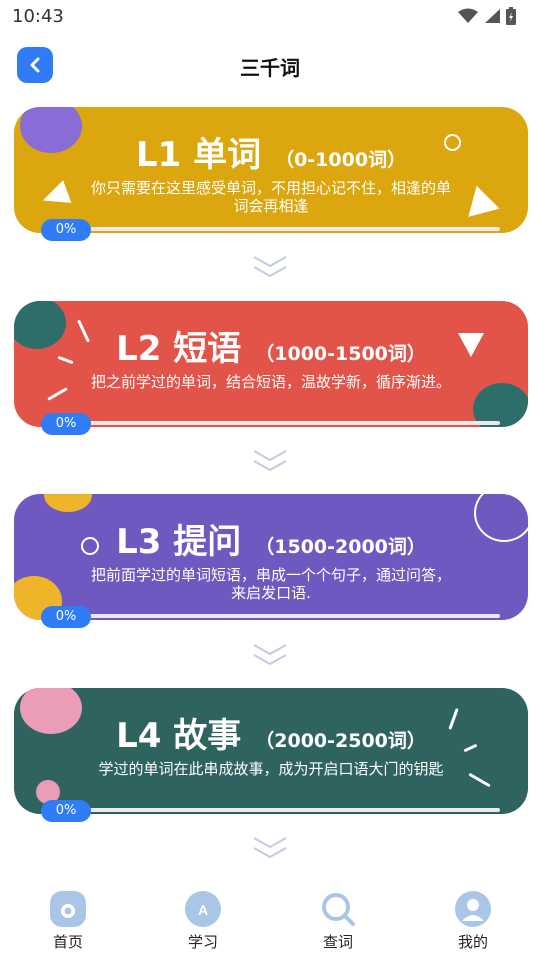 Image resolution: width=540 pixels, height=960 pixels. I want to click on status-icons, so click(487, 16).